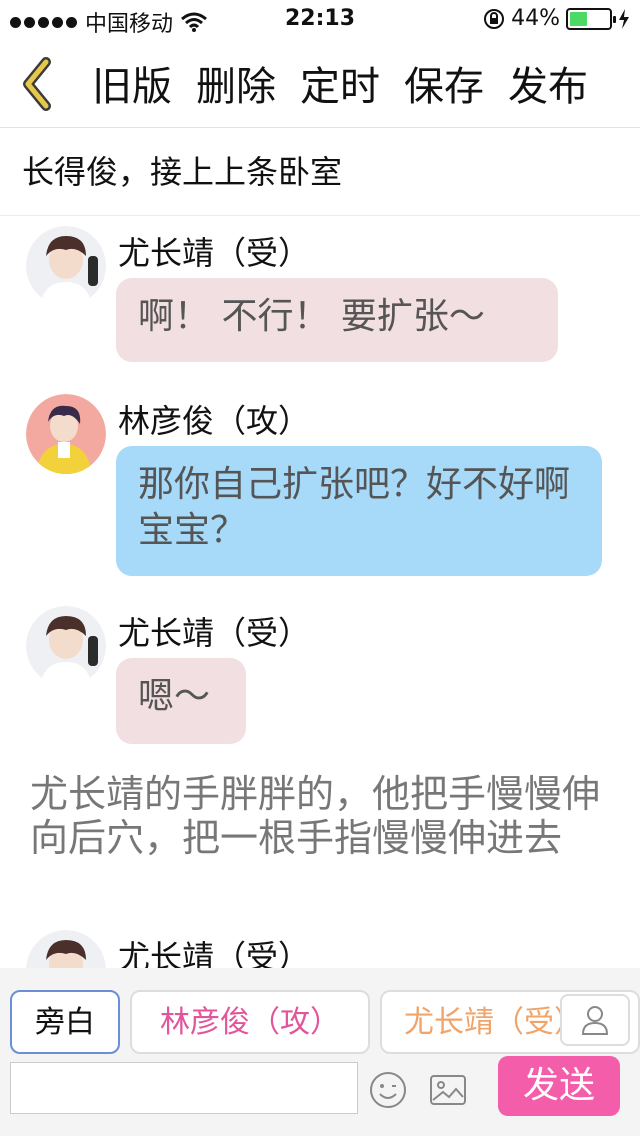  Describe the element at coordinates (444, 83) in the screenshot. I see `save-button: 保存` at that location.